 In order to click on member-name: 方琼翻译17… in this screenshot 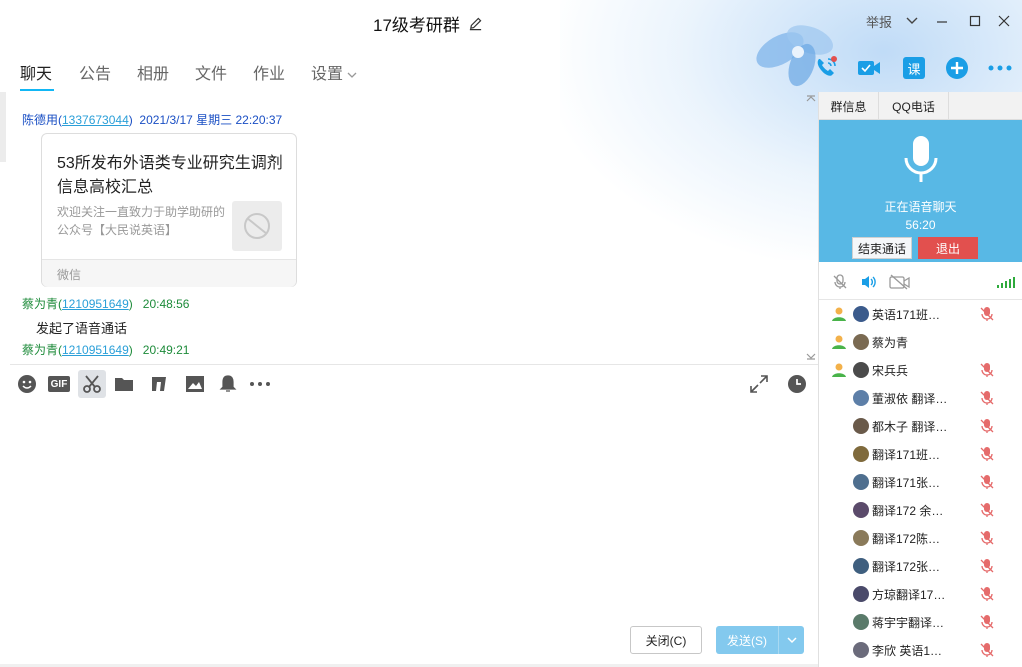, I will do `click(909, 595)`.